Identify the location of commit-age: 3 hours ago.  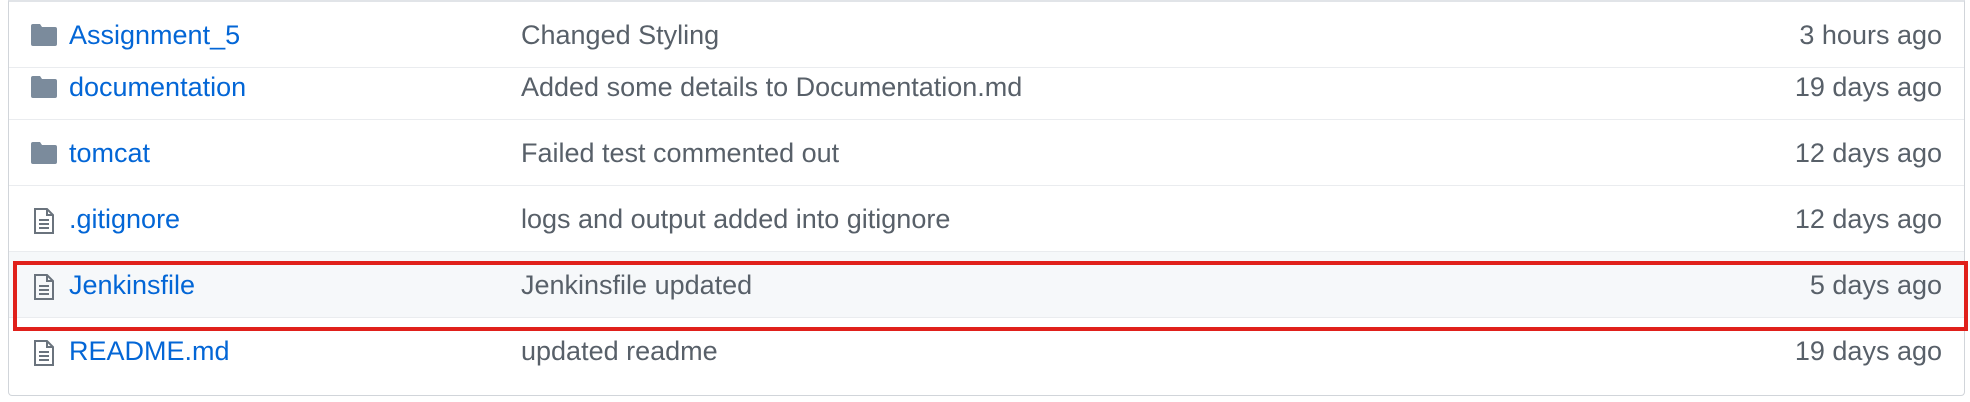
(1870, 35).